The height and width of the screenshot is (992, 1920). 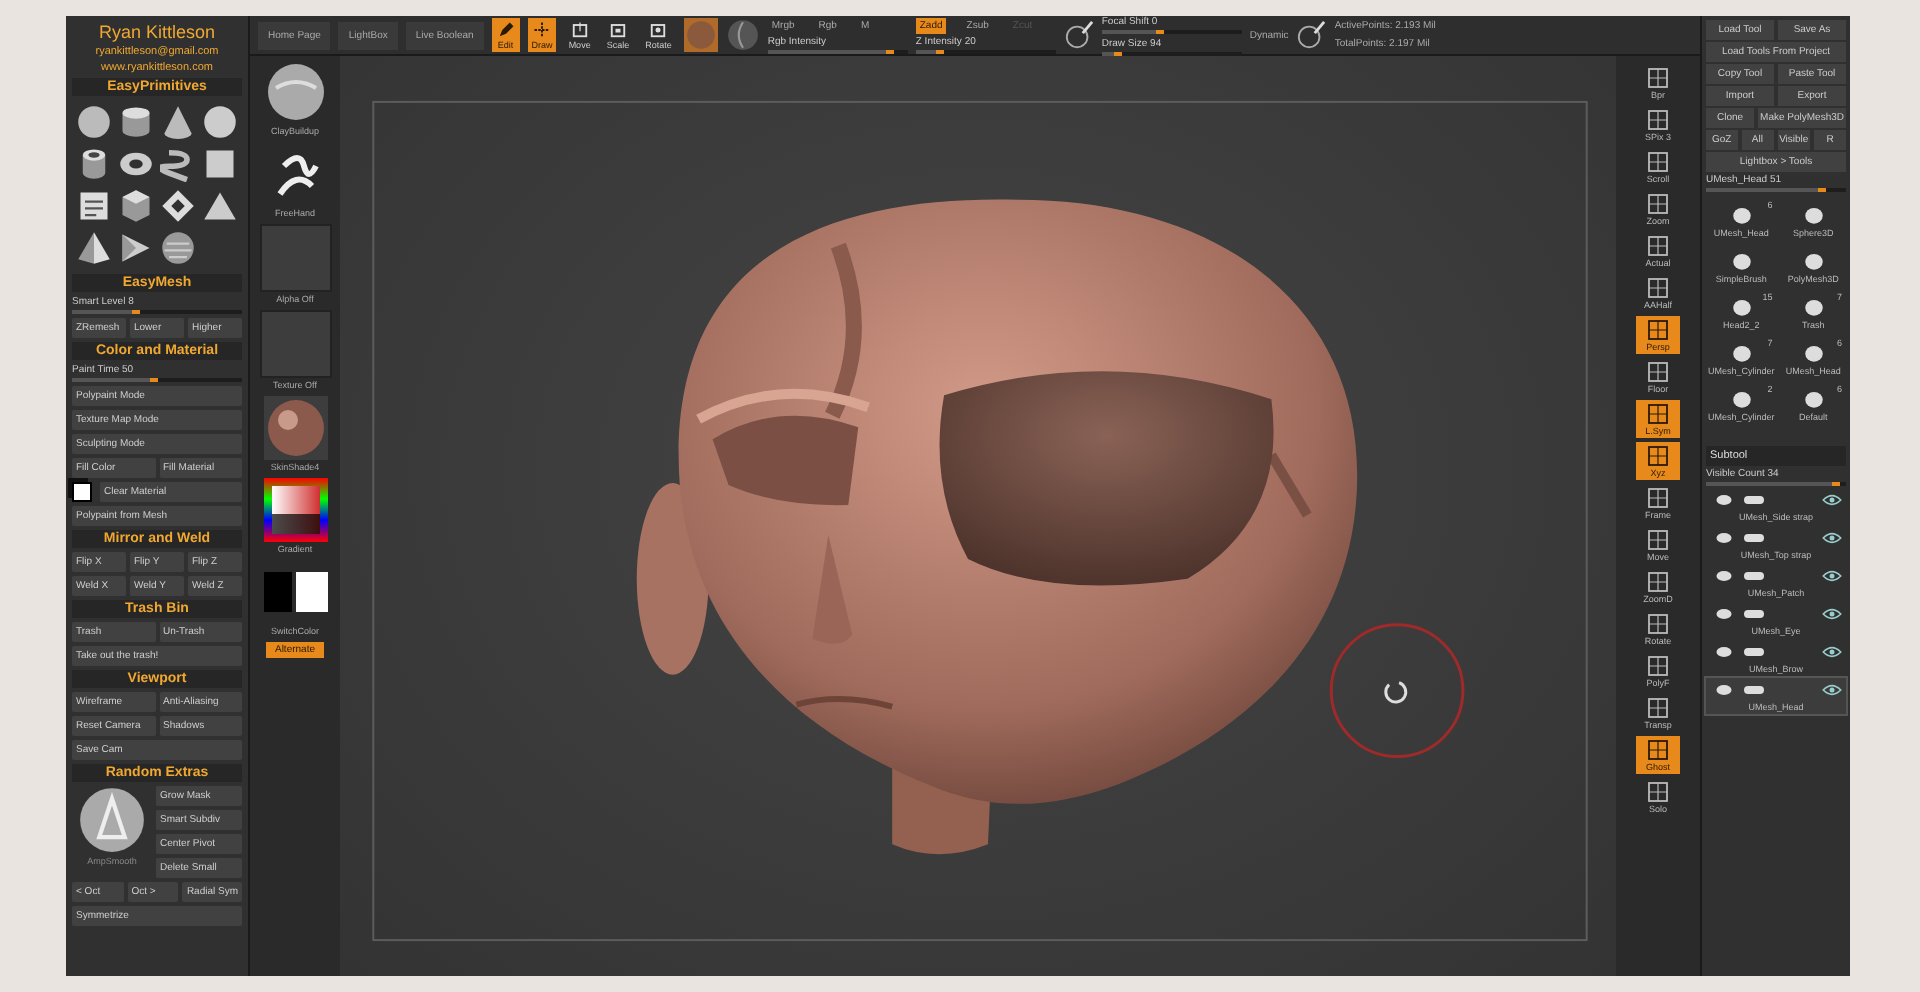 What do you see at coordinates (505, 30) in the screenshot?
I see `pencil-icon` at bounding box center [505, 30].